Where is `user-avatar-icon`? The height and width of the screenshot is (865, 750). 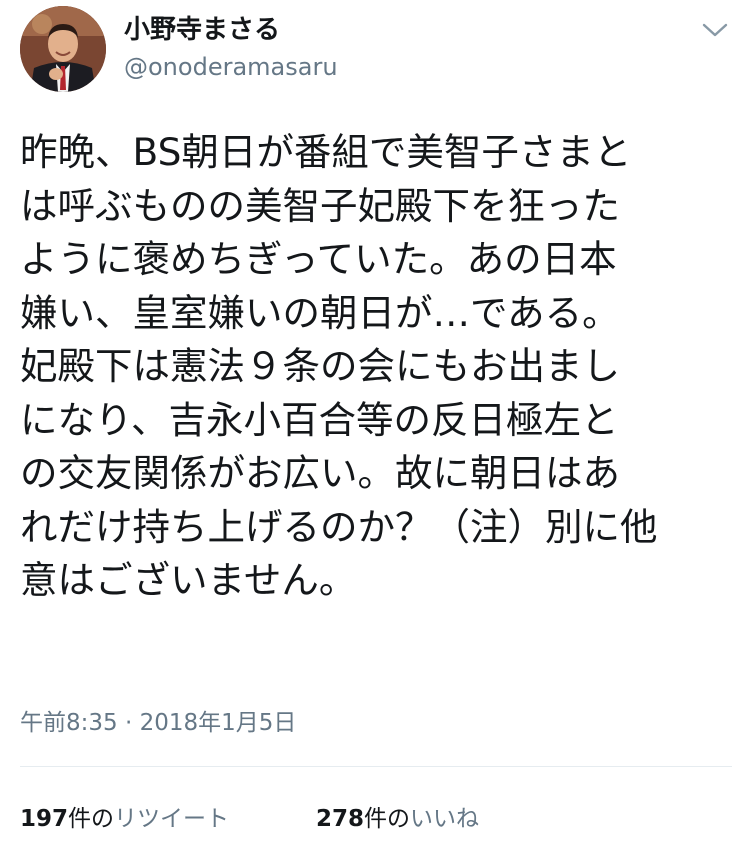 user-avatar-icon is located at coordinates (63, 49).